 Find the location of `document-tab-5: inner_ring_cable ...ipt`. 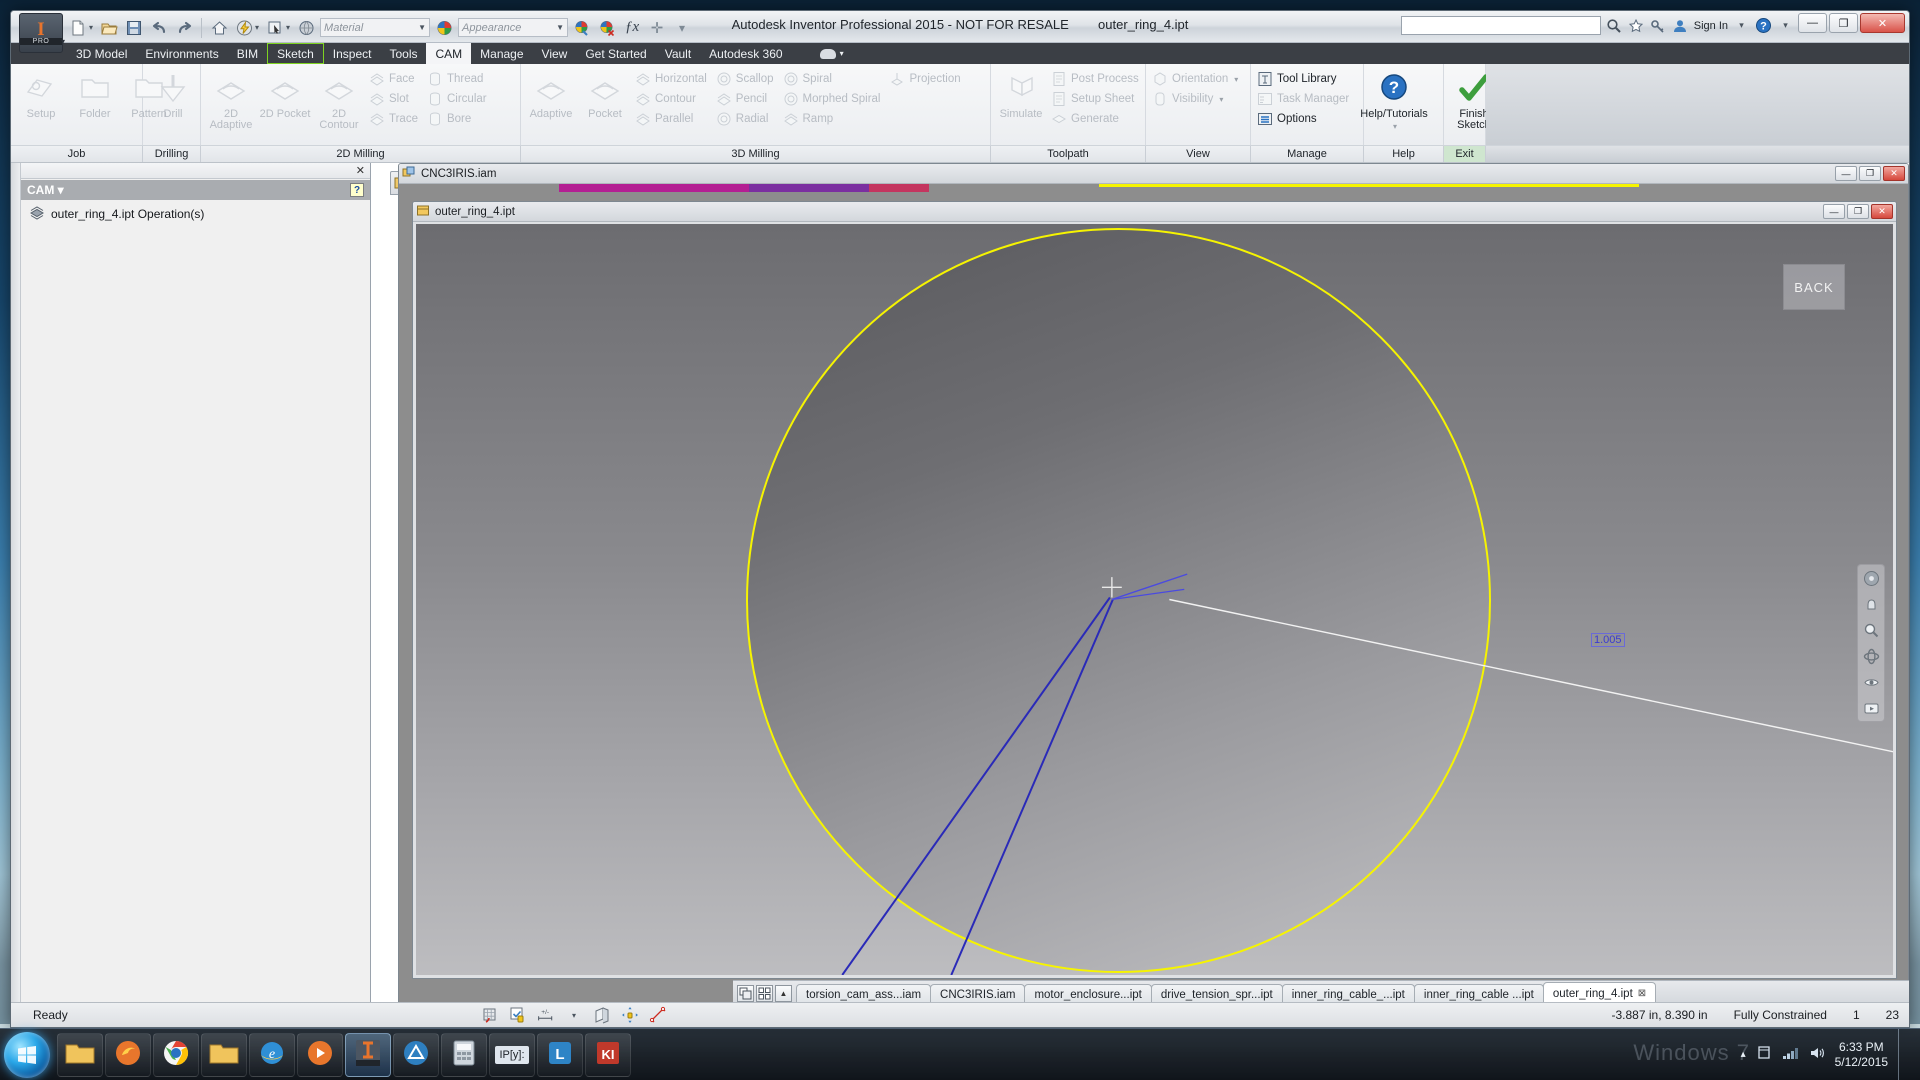

document-tab-5: inner_ring_cable ...ipt is located at coordinates (1478, 994).